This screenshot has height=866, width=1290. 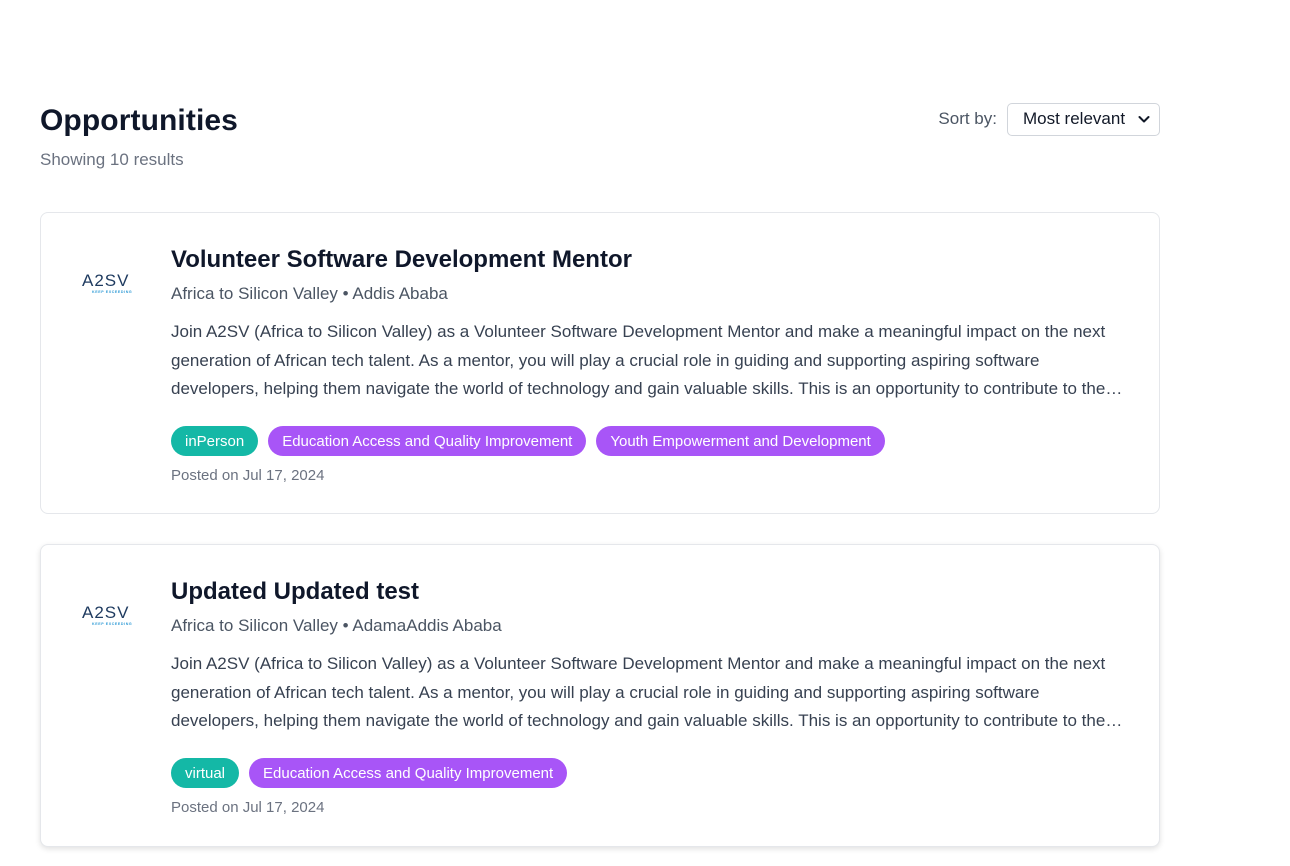 What do you see at coordinates (205, 773) in the screenshot?
I see `tag-mode: virtual` at bounding box center [205, 773].